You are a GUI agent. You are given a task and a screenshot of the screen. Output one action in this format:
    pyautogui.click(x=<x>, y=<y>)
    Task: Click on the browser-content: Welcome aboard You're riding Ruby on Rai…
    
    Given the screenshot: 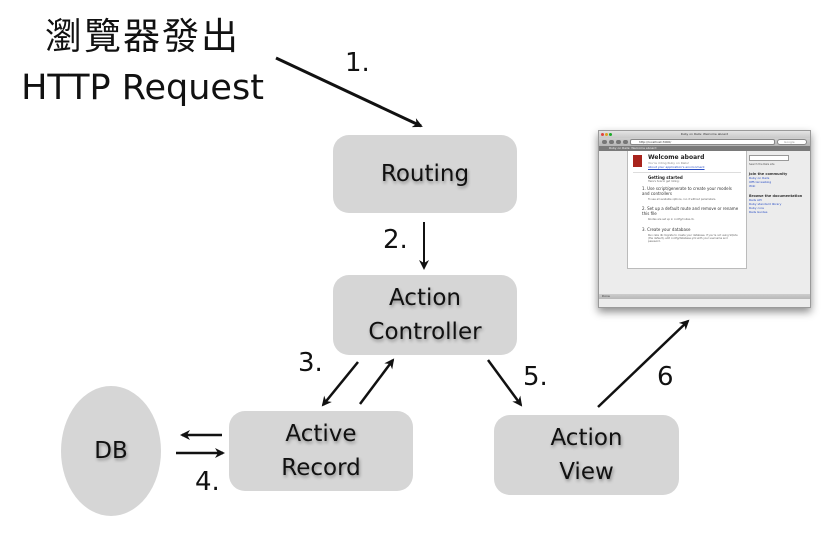 What is the action you would take?
    pyautogui.click(x=704, y=225)
    